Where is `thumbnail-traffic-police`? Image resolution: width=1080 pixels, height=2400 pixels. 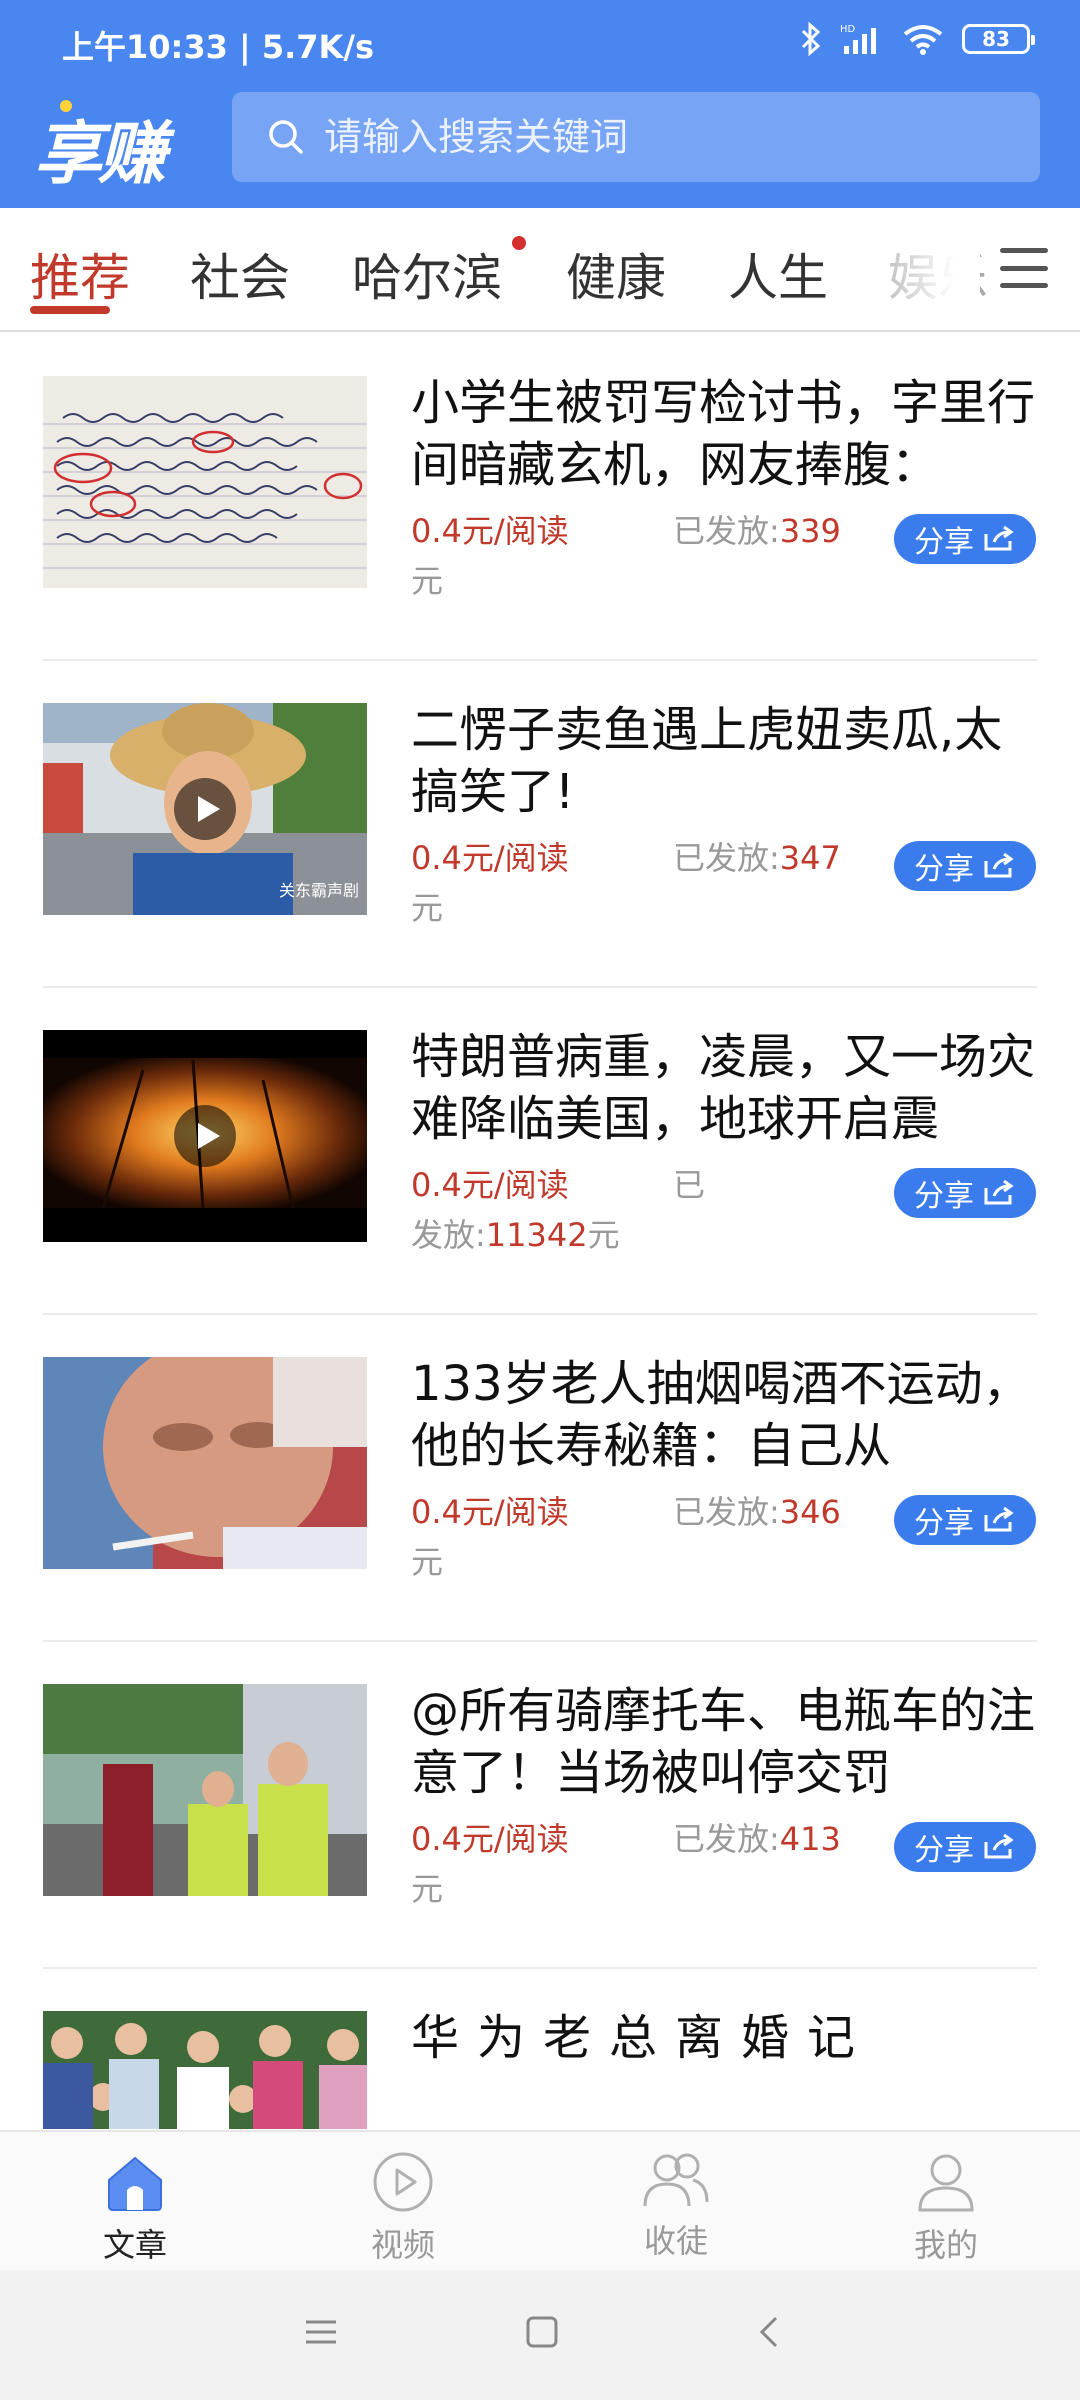 thumbnail-traffic-police is located at coordinates (205, 1790).